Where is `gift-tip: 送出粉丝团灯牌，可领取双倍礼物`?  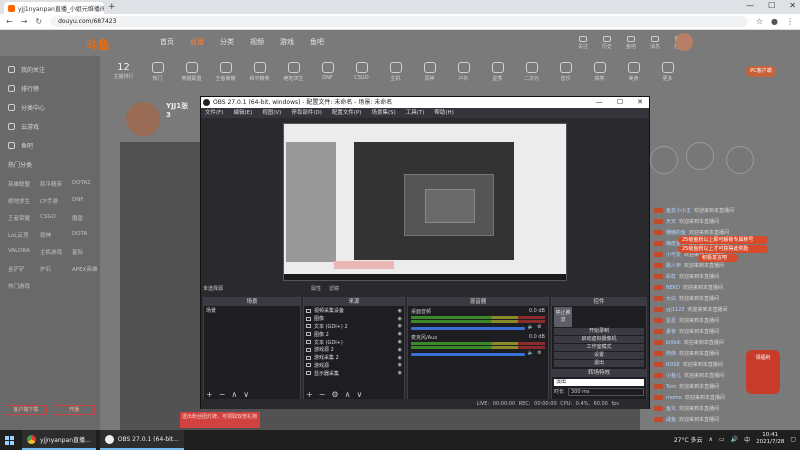 gift-tip: 送出粉丝团灯牌，可领取双倍礼物 is located at coordinates (220, 420).